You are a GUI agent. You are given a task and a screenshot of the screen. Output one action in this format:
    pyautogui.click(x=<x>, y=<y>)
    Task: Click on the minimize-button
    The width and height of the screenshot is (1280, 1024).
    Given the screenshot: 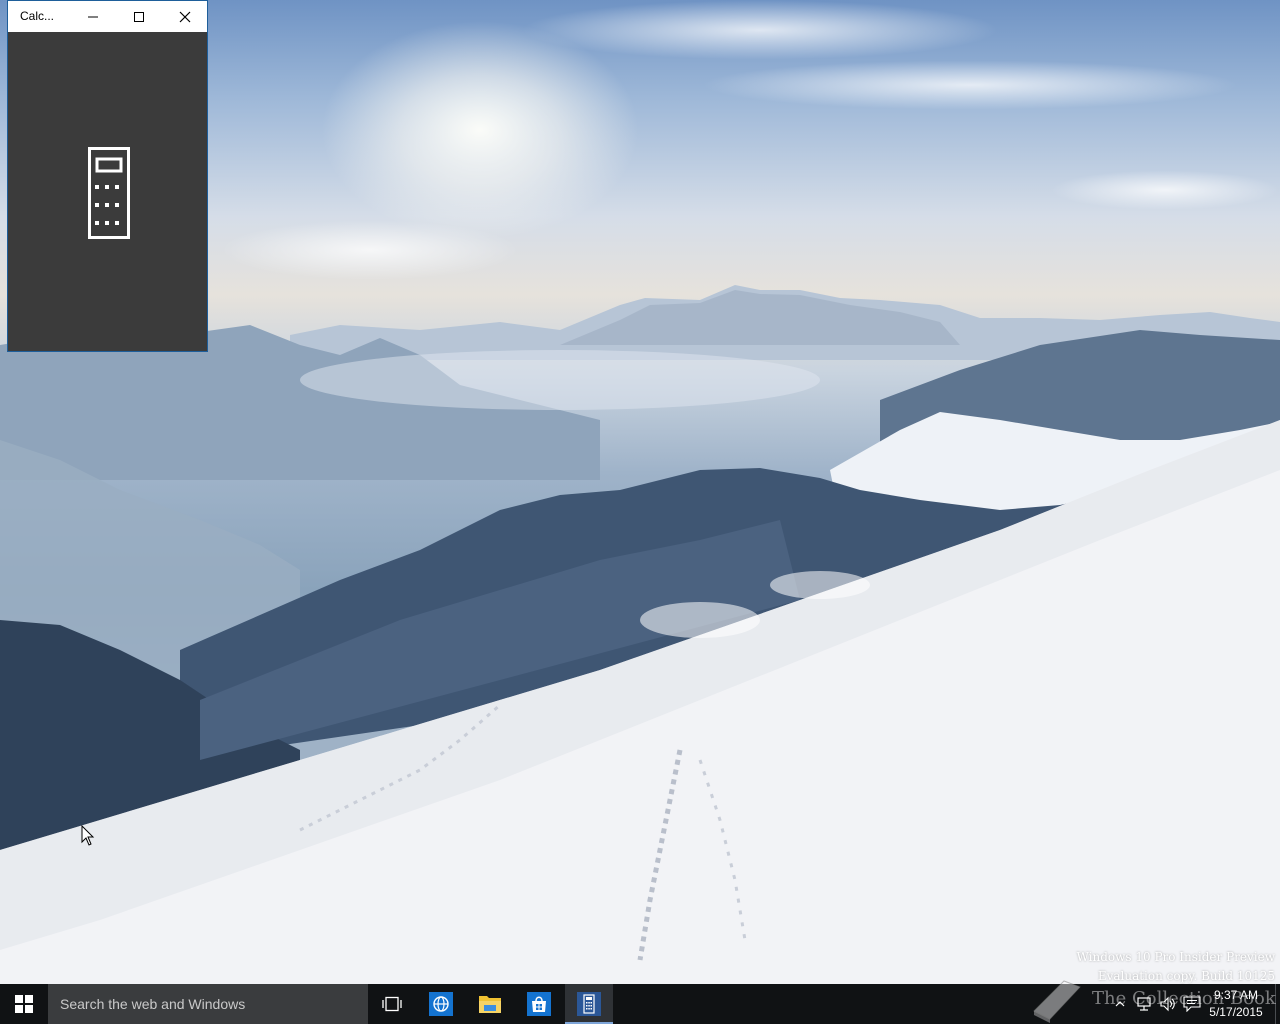 What is the action you would take?
    pyautogui.click(x=93, y=16)
    